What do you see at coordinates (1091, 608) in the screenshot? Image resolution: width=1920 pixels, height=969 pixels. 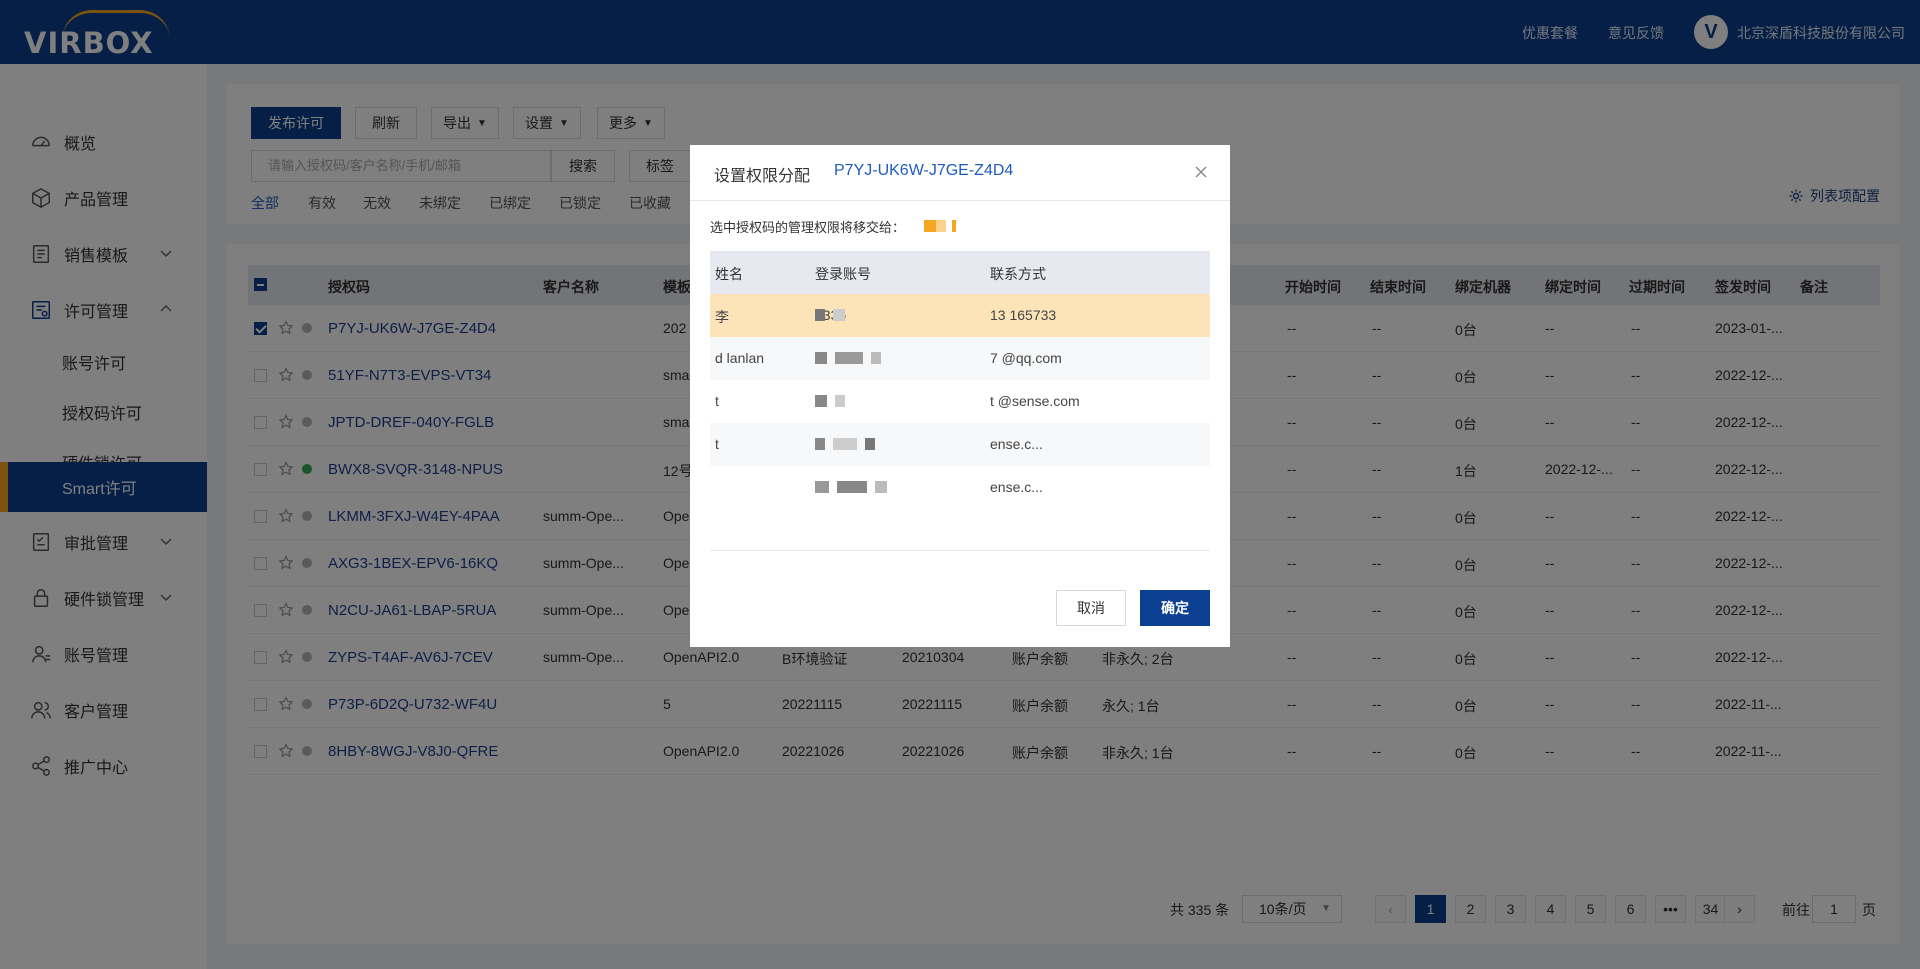 I see `cancel-button: 取消` at bounding box center [1091, 608].